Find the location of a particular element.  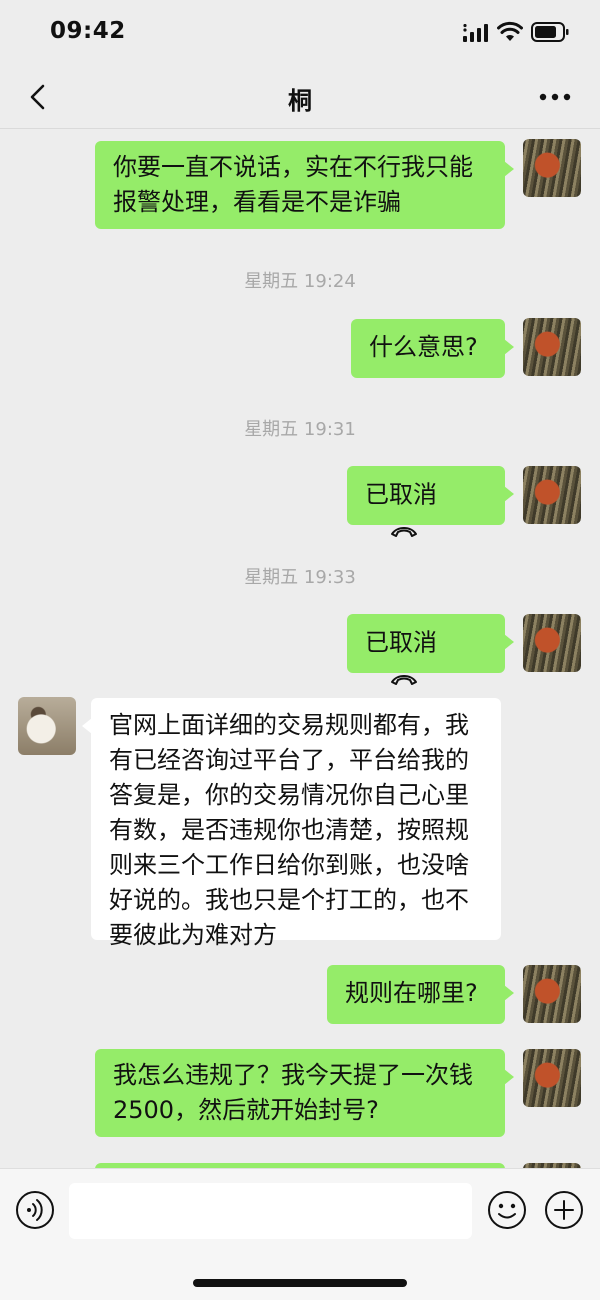

message-text: 什么意思? is located at coordinates (423, 347).